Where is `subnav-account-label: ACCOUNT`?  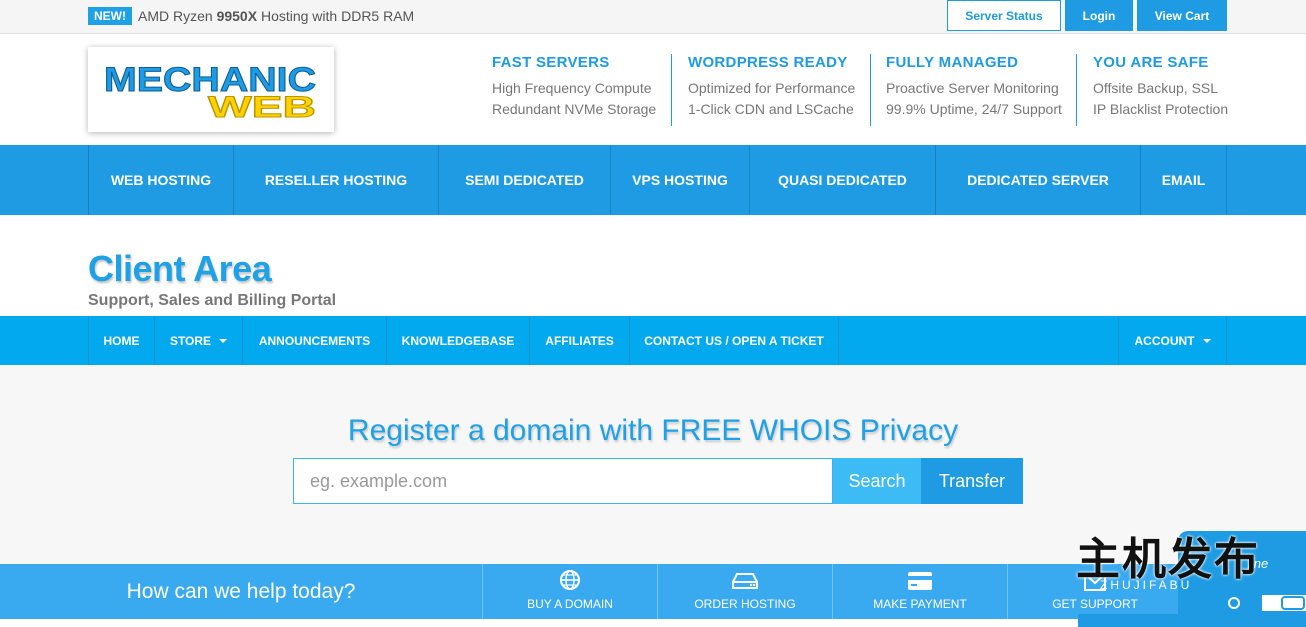
subnav-account-label: ACCOUNT is located at coordinates (1164, 340).